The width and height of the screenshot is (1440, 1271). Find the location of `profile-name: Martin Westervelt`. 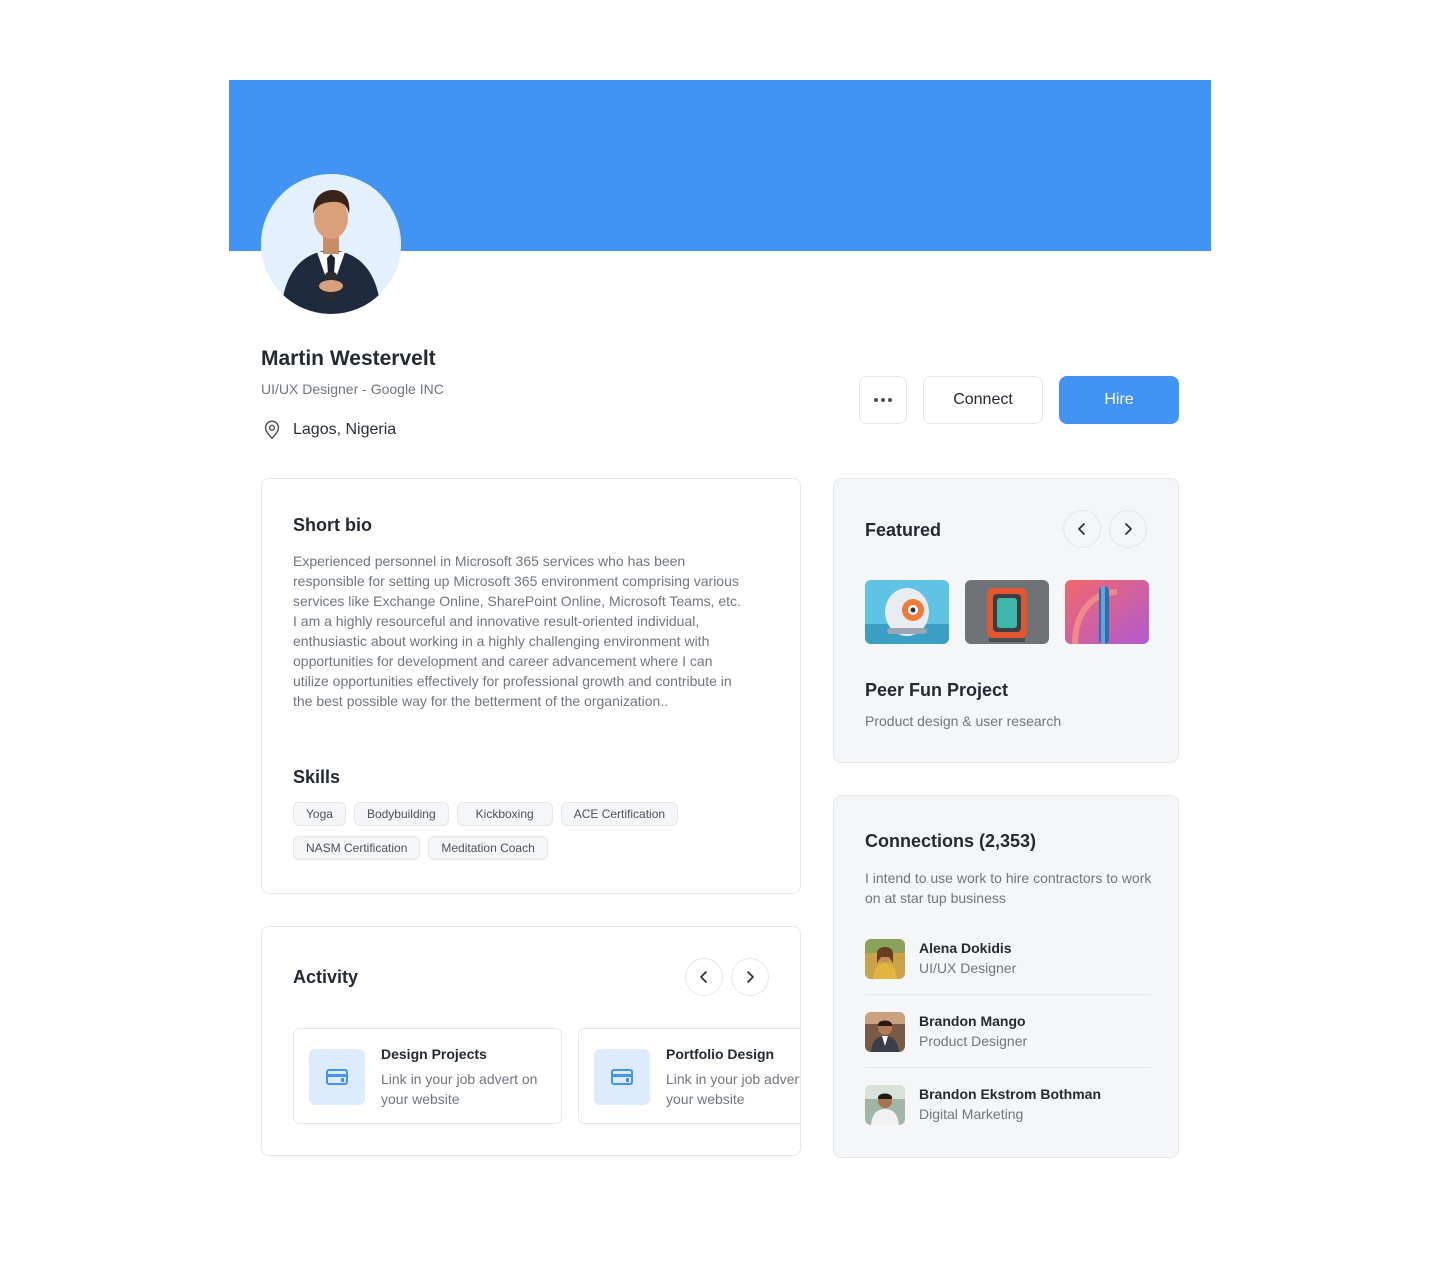

profile-name: Martin Westervelt is located at coordinates (348, 358).